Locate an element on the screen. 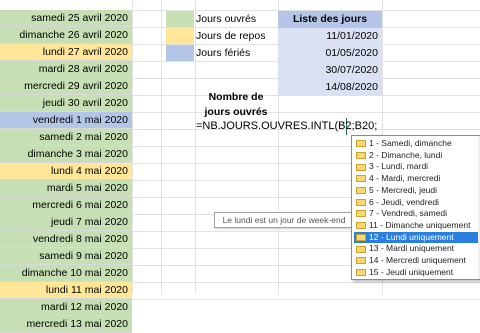 The height and width of the screenshot is (333, 480). dropdown-option: 4 - Mardi, mercredi is located at coordinates (416, 179).